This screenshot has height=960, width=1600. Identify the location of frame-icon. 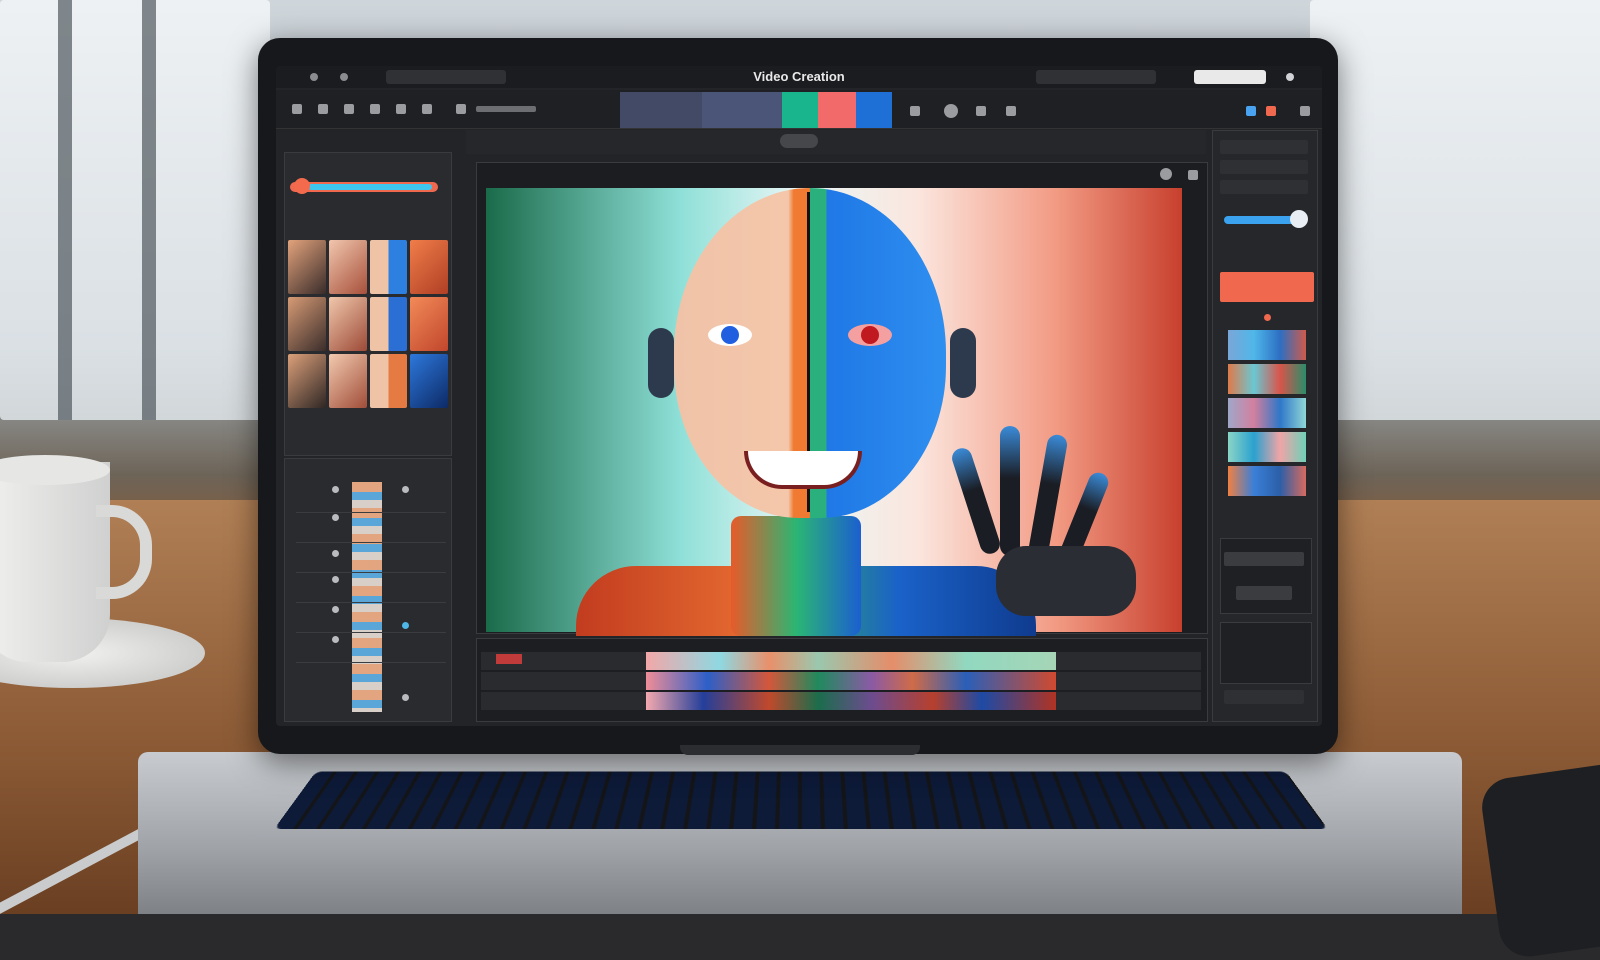
(1011, 111).